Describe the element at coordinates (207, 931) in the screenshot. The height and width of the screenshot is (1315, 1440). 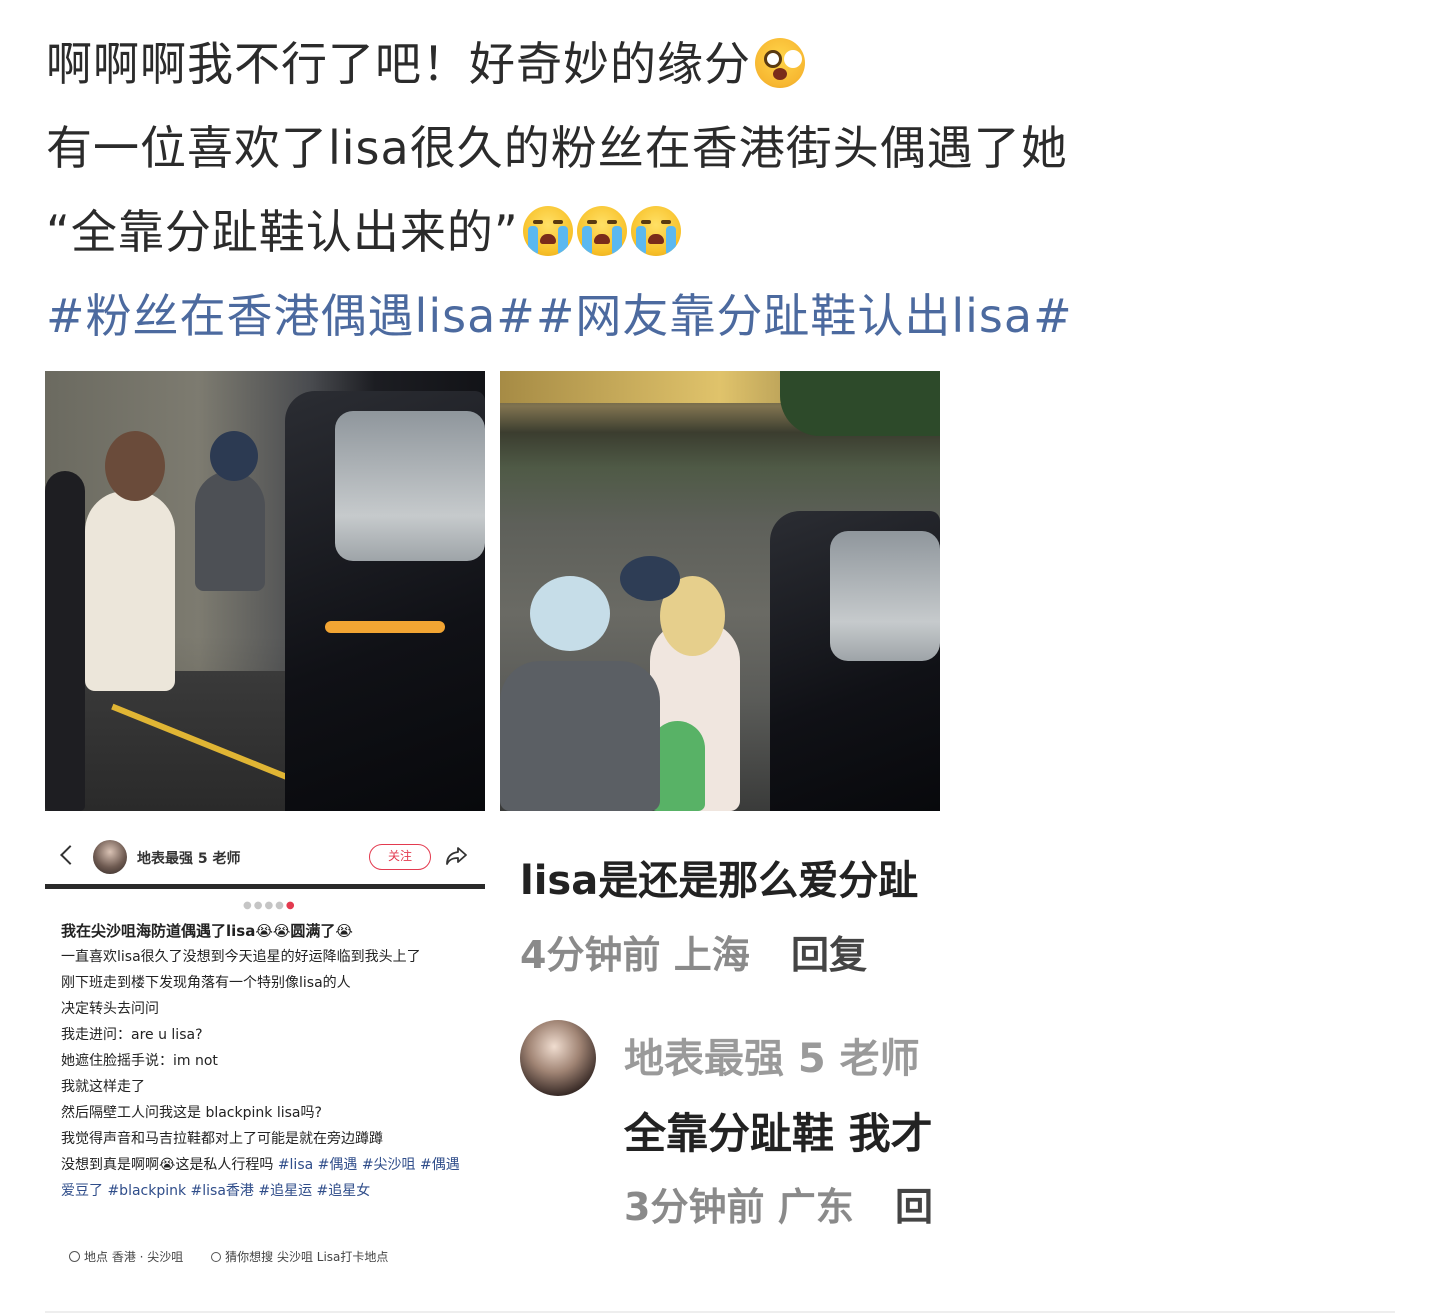
I see `card-title: 我在尖沙咀海防道偶遇了lisa😭😭圆满了😭` at that location.